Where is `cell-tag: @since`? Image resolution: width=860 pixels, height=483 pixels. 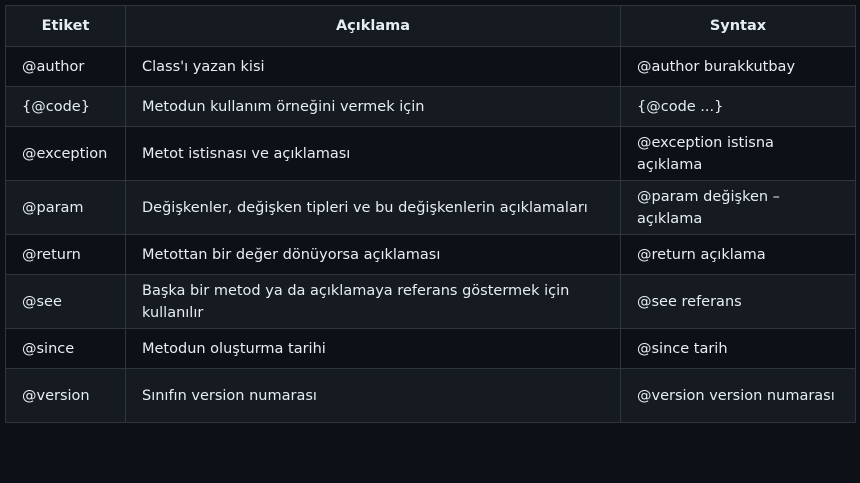
cell-tag: @since is located at coordinates (65, 348).